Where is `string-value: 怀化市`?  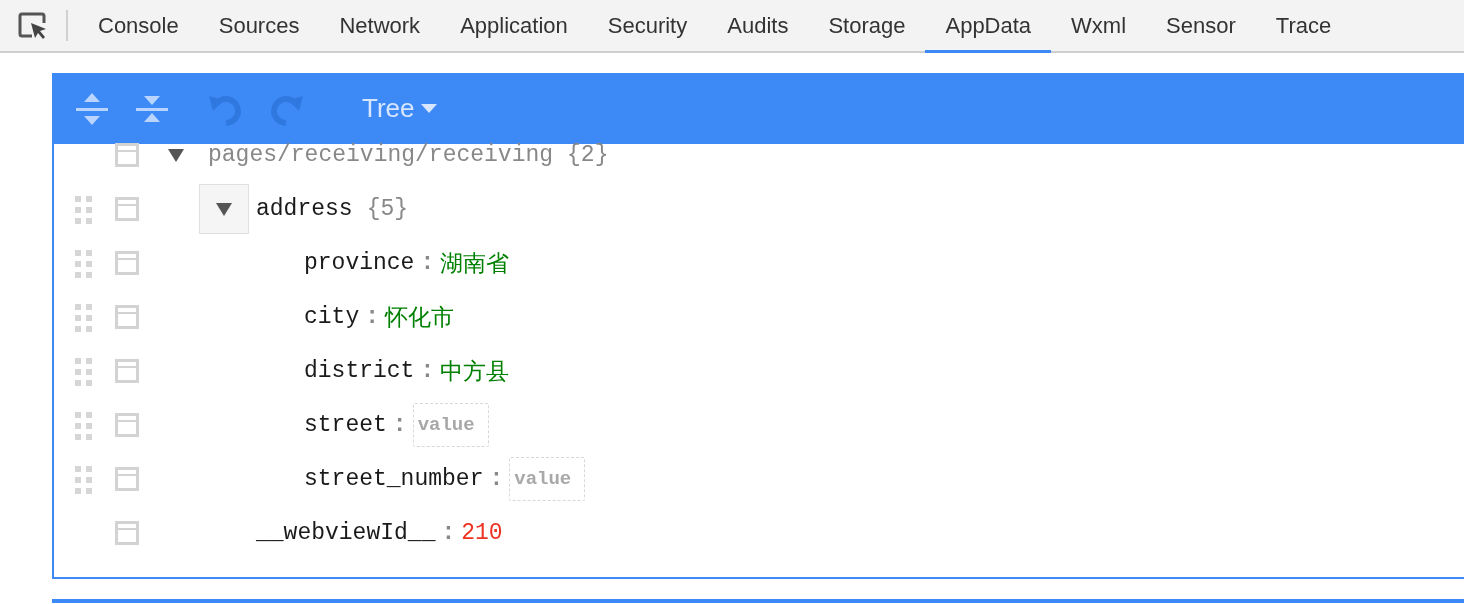 string-value: 怀化市 is located at coordinates (420, 317).